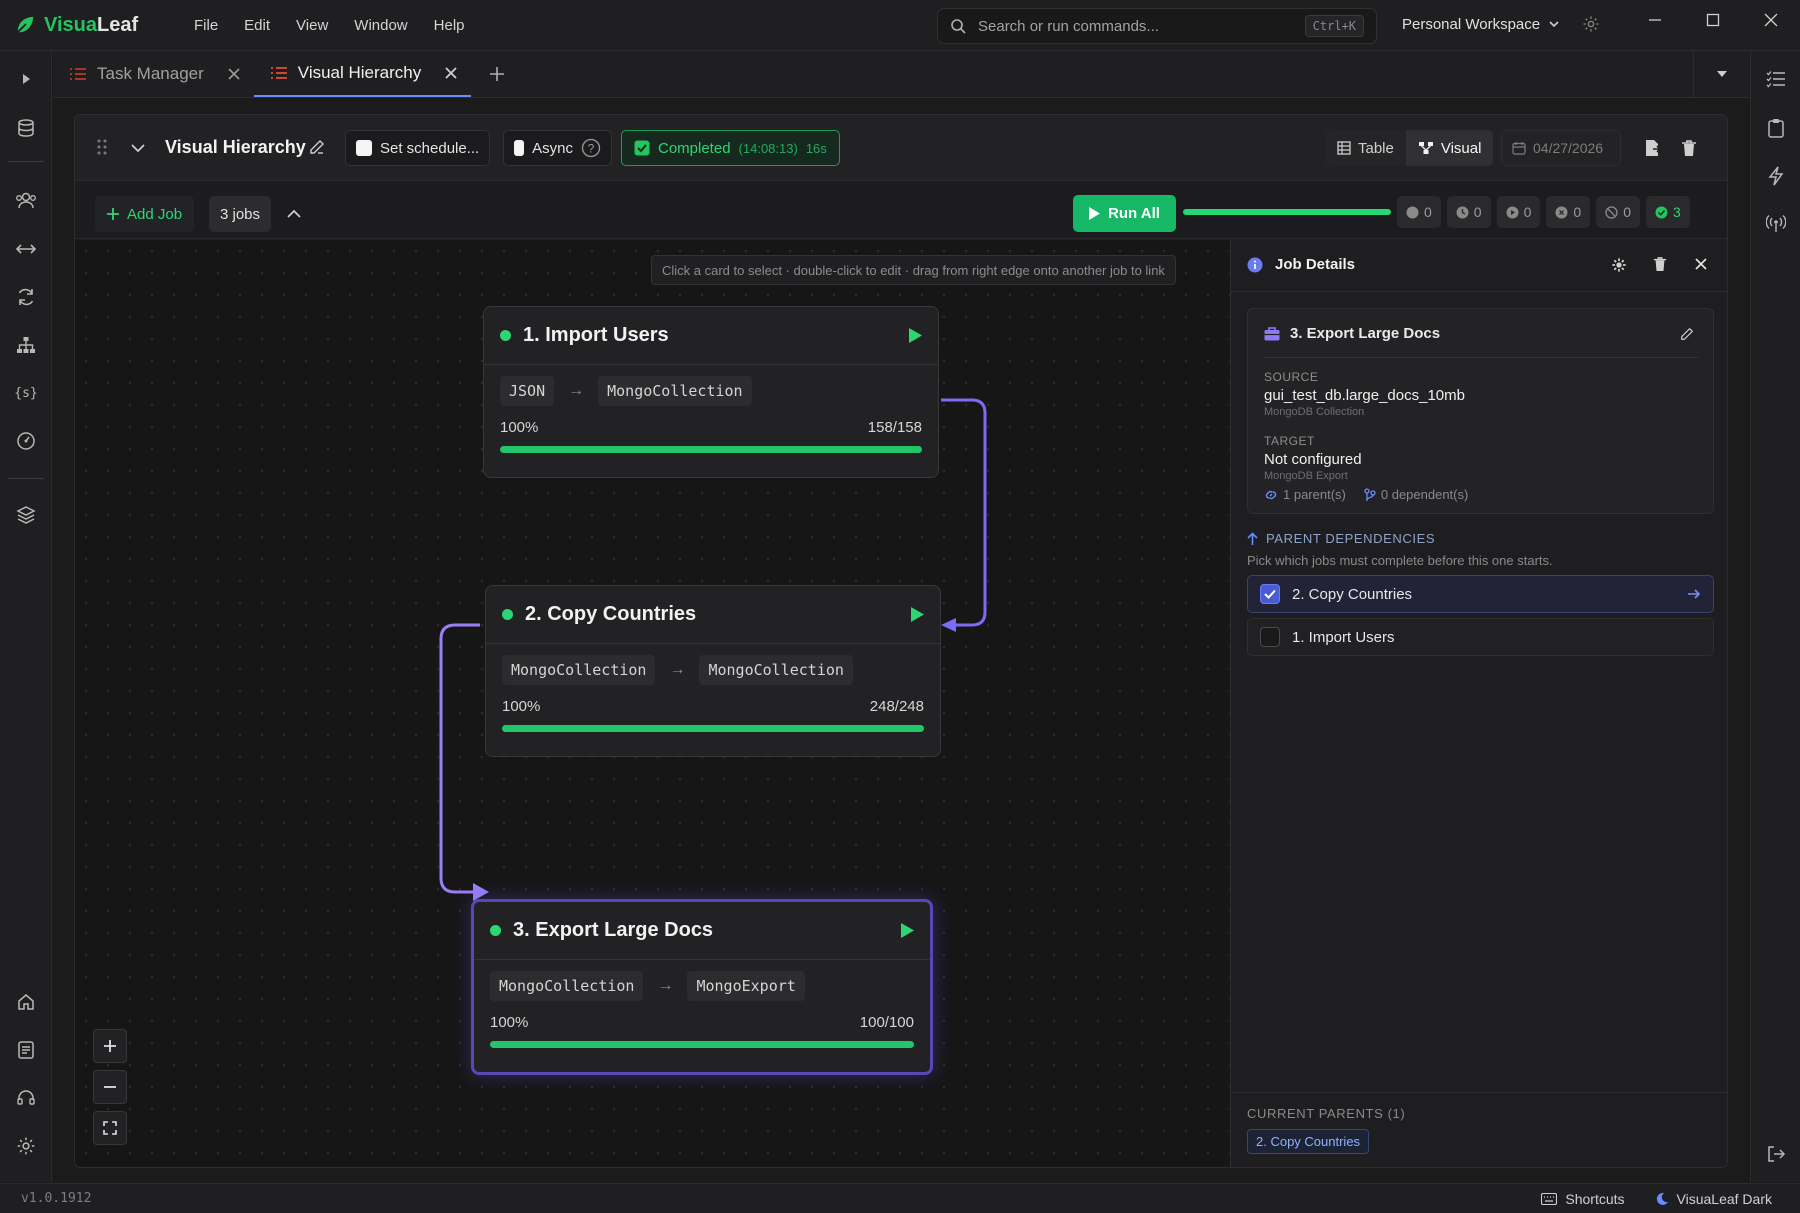 The image size is (1800, 1213). Describe the element at coordinates (26, 616) in the screenshot. I see `left-icon-rail: {s}` at that location.